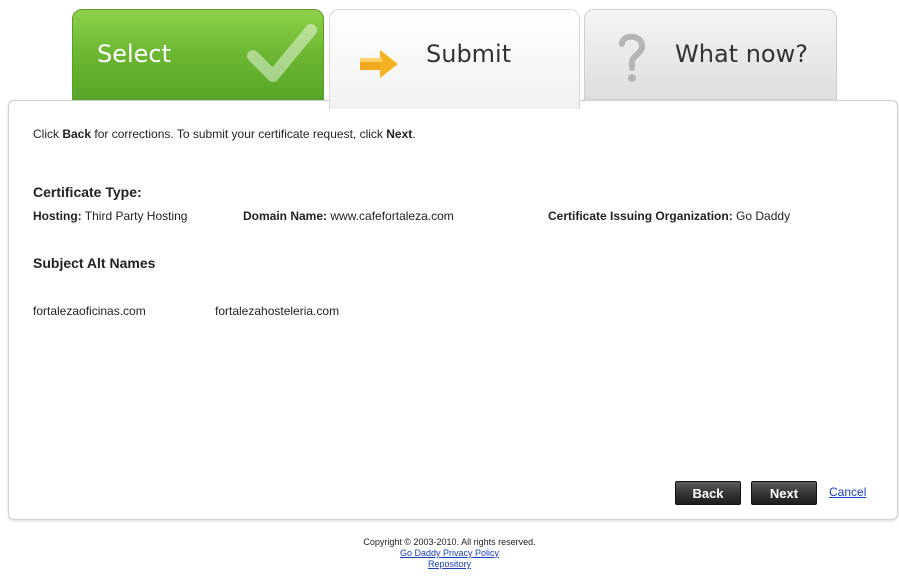 The image size is (899, 587). What do you see at coordinates (282, 57) in the screenshot?
I see `checkmark-icon` at bounding box center [282, 57].